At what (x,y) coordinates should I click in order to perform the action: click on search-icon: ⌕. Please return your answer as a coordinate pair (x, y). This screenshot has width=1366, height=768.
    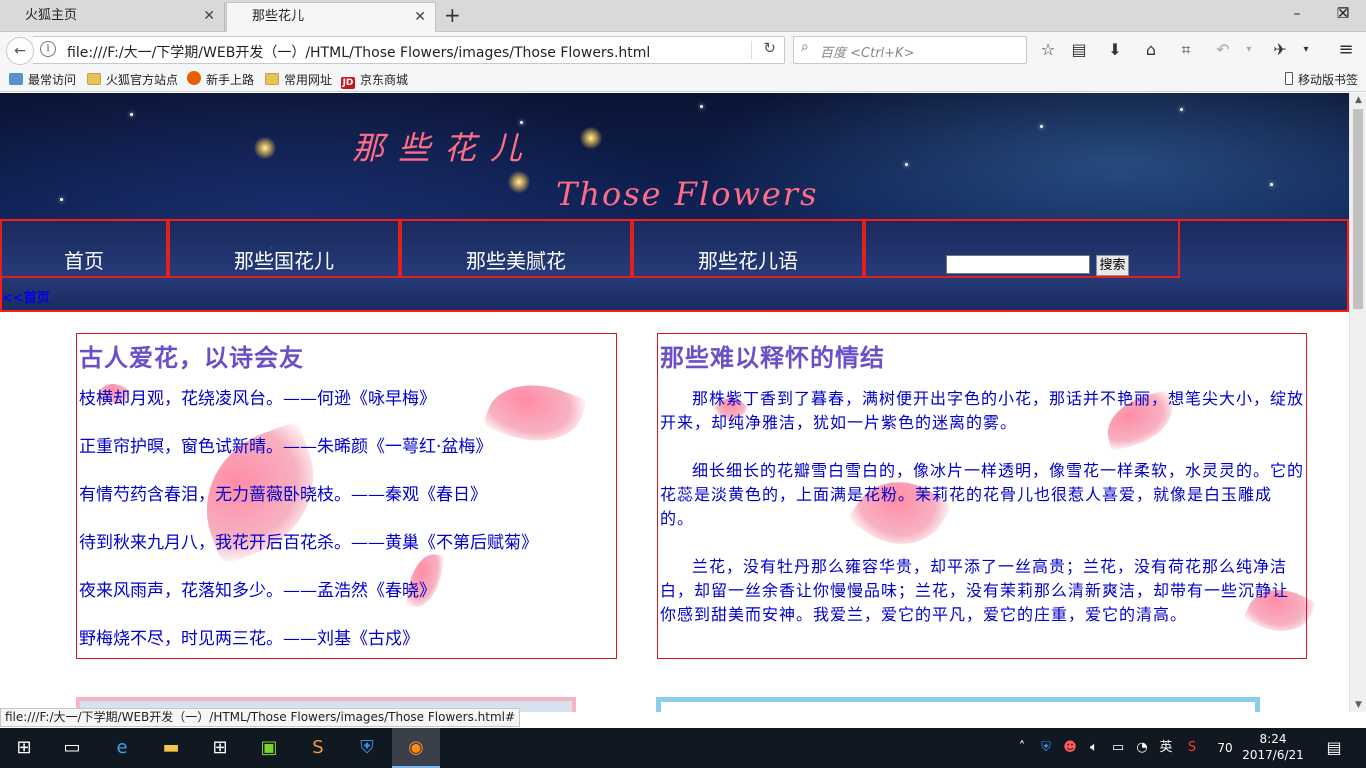
    Looking at the image, I should click on (805, 47).